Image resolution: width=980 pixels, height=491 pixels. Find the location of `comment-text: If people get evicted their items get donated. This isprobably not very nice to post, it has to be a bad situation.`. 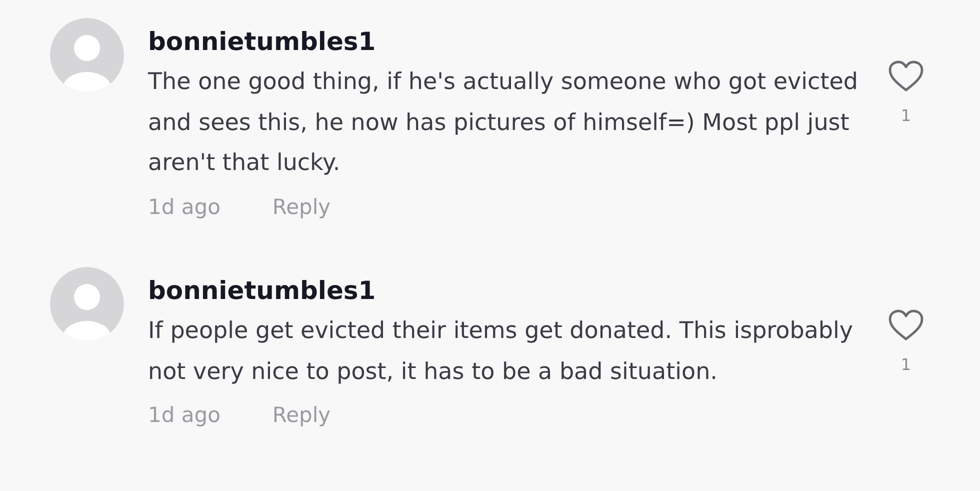

comment-text: If people get evicted their items get donated. This isprobably not very nice to post, it has to be a bad situation. is located at coordinates (501, 351).